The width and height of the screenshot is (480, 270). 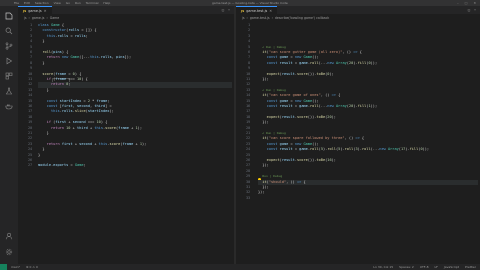 I want to click on source-control-icon, so click(x=9, y=46).